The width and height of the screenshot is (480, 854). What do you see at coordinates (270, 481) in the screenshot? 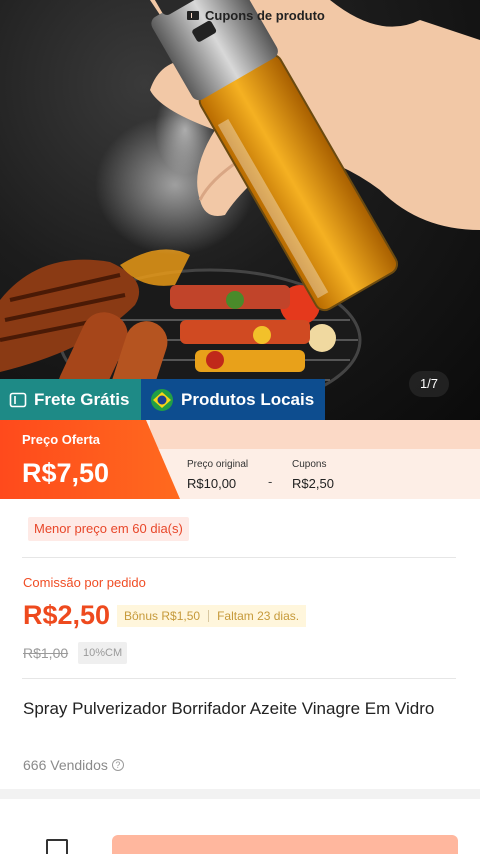
I see `minus-sign: -` at bounding box center [270, 481].